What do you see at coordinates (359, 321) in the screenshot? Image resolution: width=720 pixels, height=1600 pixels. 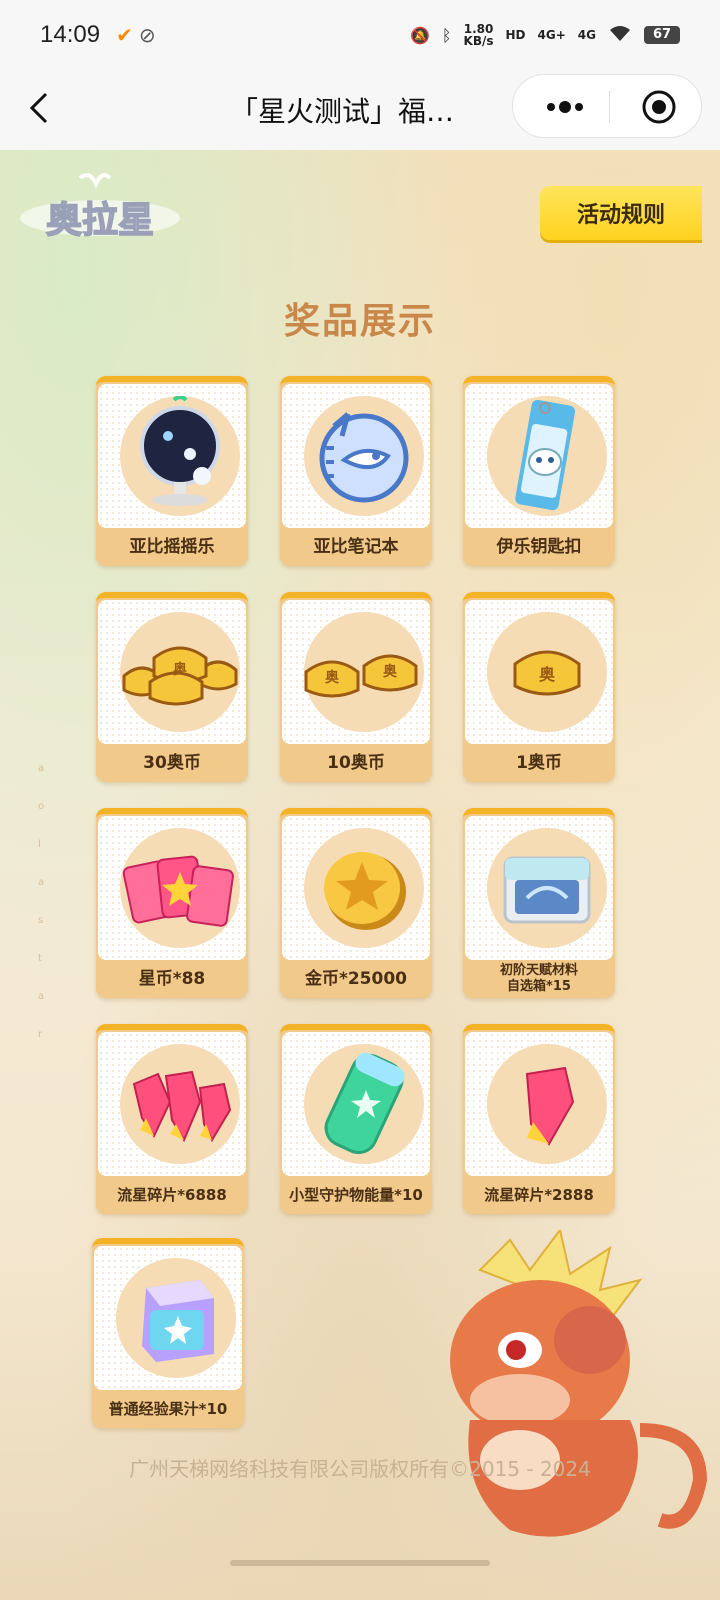 I see `section-title: 奖品展示` at bounding box center [359, 321].